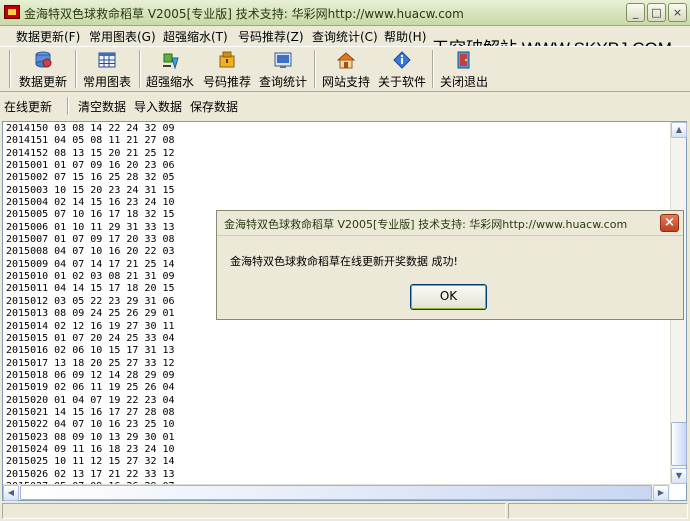 Image resolution: width=690 pixels, height=521 pixels. I want to click on query-icon, so click(283, 60).